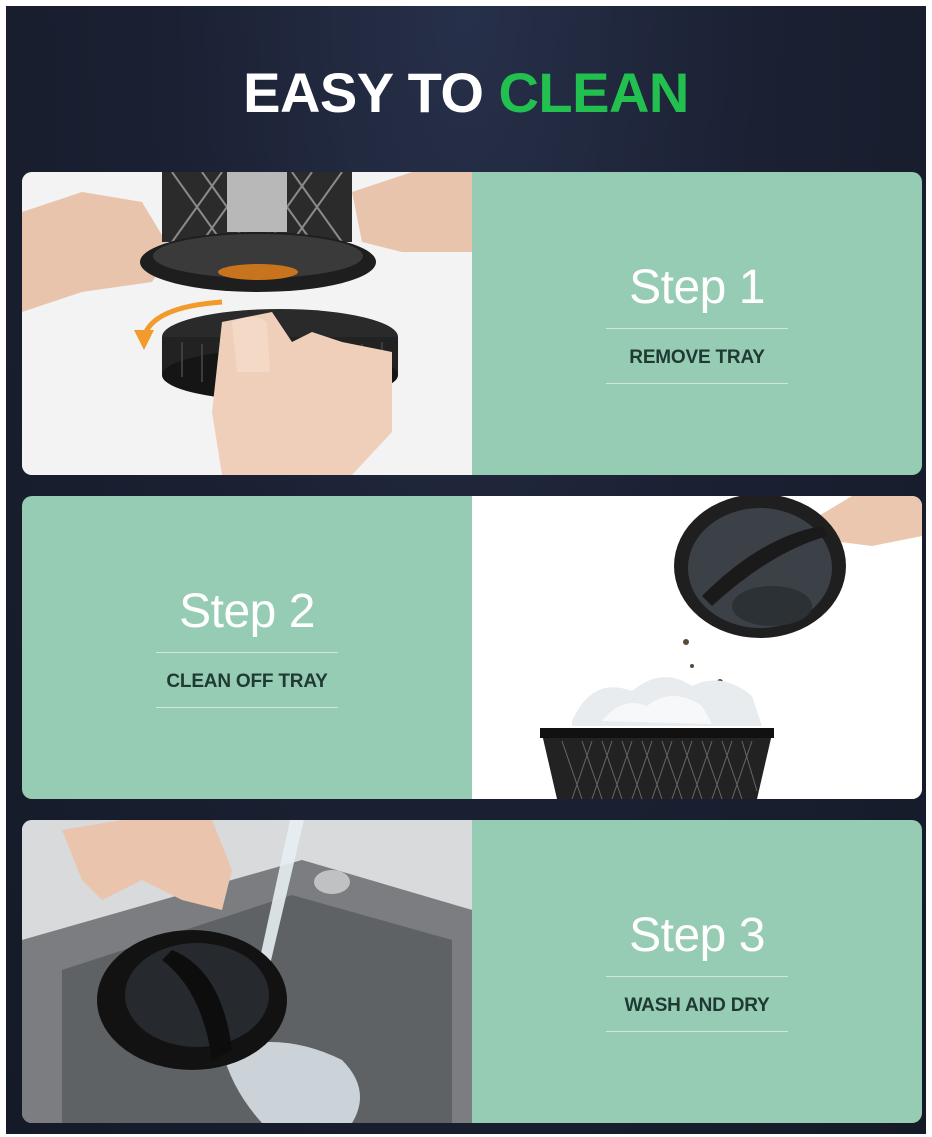  I want to click on step-1-subtitle: REMOVE TRAY, so click(697, 357).